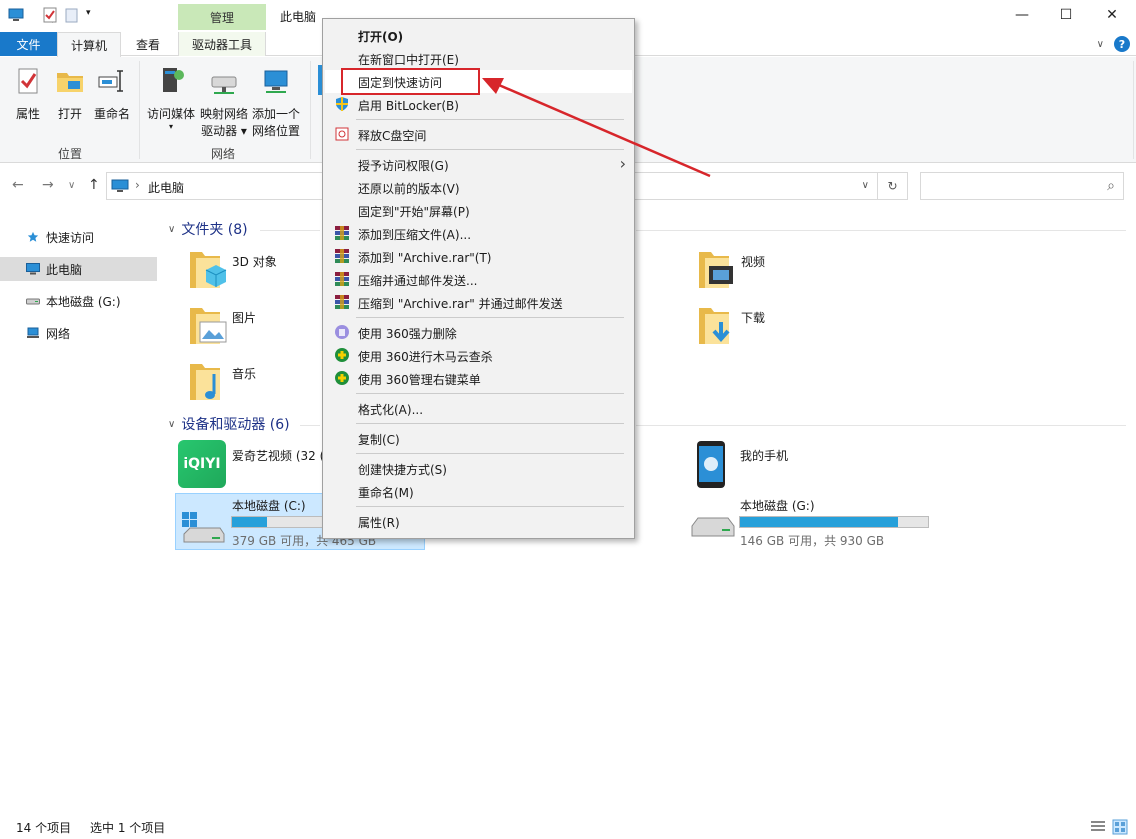 Image resolution: width=1136 pixels, height=839 pixels. What do you see at coordinates (71, 185) in the screenshot?
I see `recent-locations-button: ∨` at bounding box center [71, 185].